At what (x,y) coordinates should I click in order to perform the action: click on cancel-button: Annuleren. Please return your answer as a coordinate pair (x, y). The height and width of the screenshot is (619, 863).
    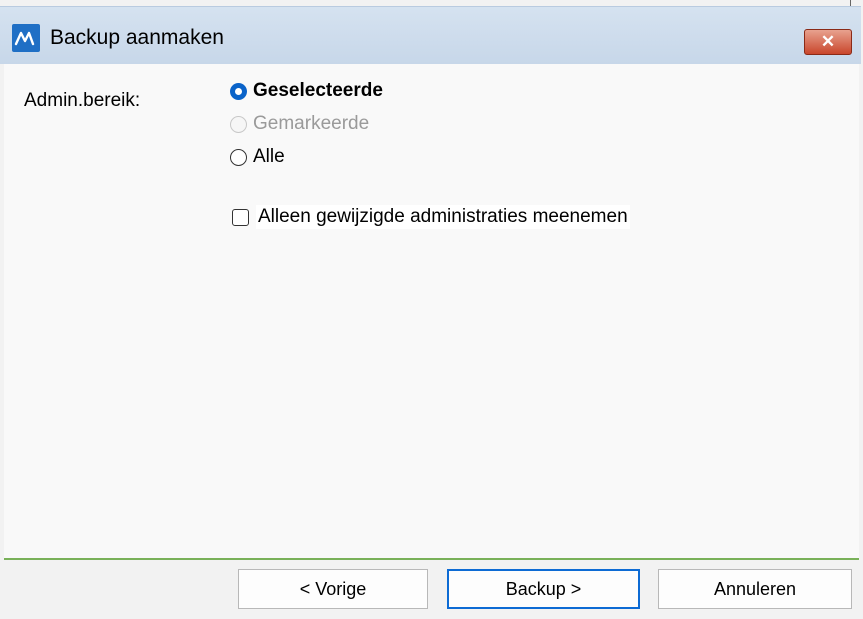
    Looking at the image, I should click on (755, 589).